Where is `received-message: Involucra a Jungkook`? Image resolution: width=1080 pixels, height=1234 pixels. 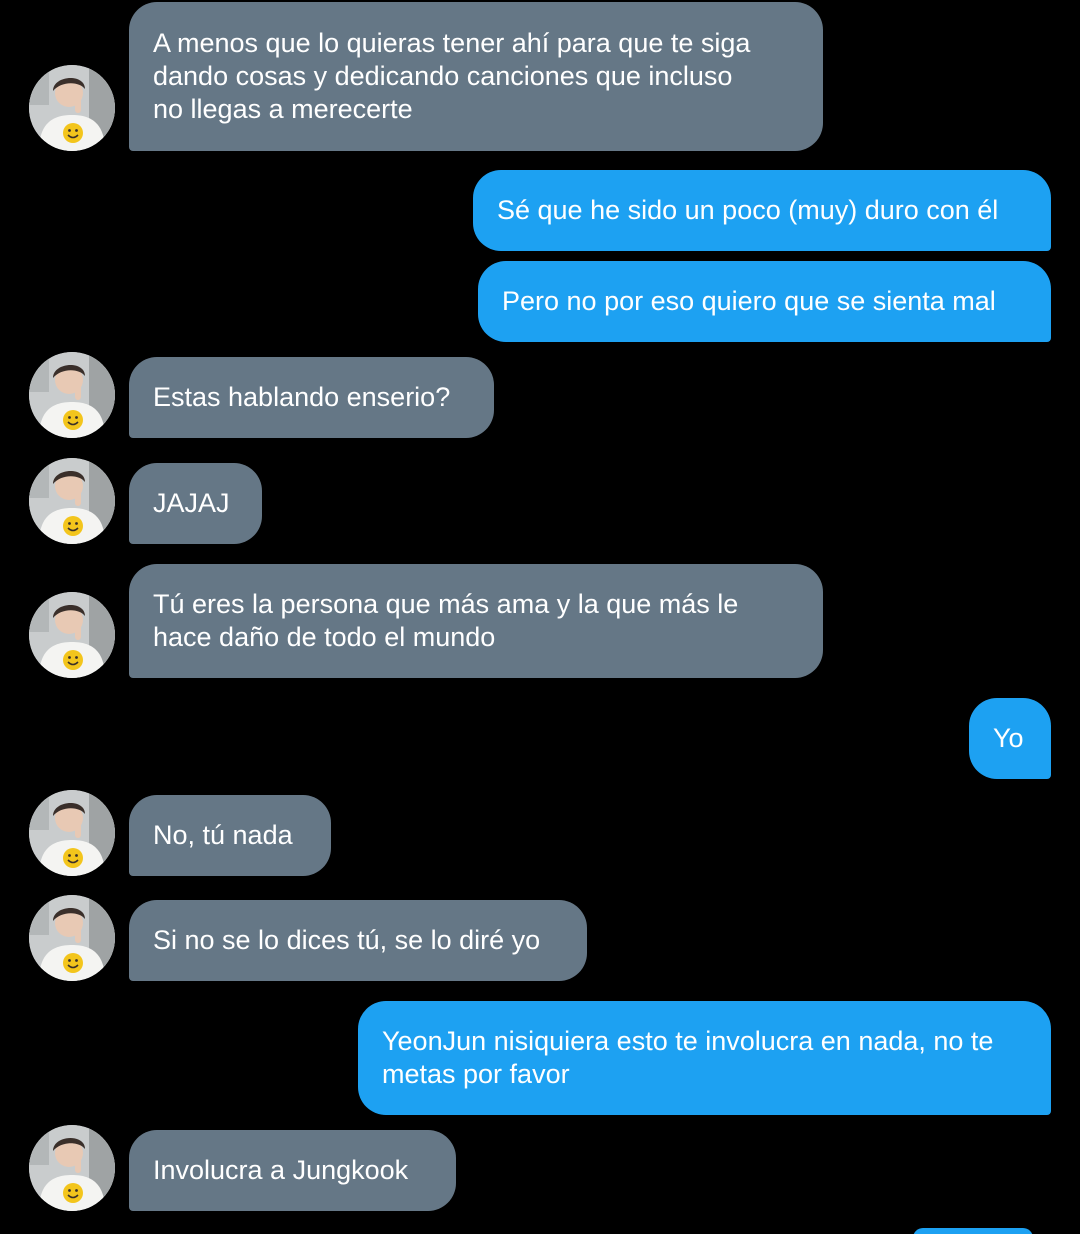
received-message: Involucra a Jungkook is located at coordinates (292, 1170).